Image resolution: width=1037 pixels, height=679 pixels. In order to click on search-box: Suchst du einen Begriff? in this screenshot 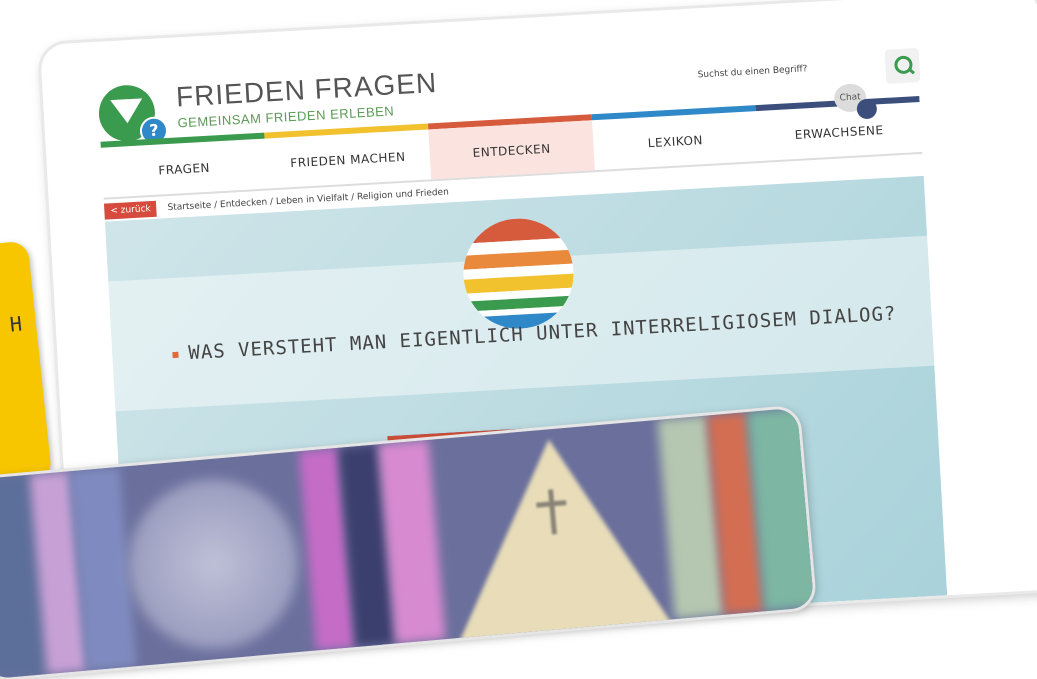, I will do `click(809, 71)`.